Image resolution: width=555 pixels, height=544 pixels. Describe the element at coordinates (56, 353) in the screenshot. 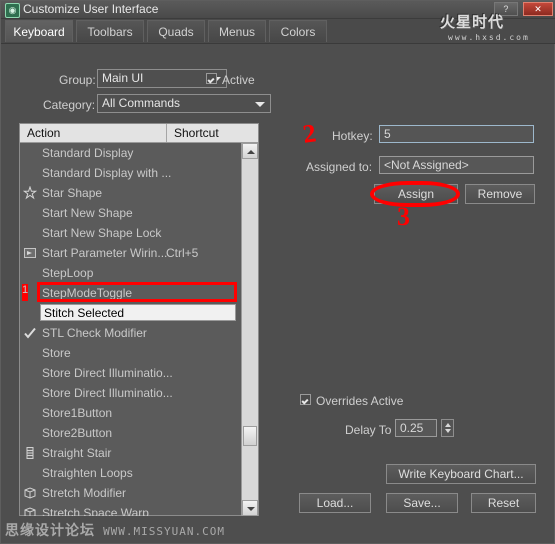

I see `list-item-label: Store` at that location.